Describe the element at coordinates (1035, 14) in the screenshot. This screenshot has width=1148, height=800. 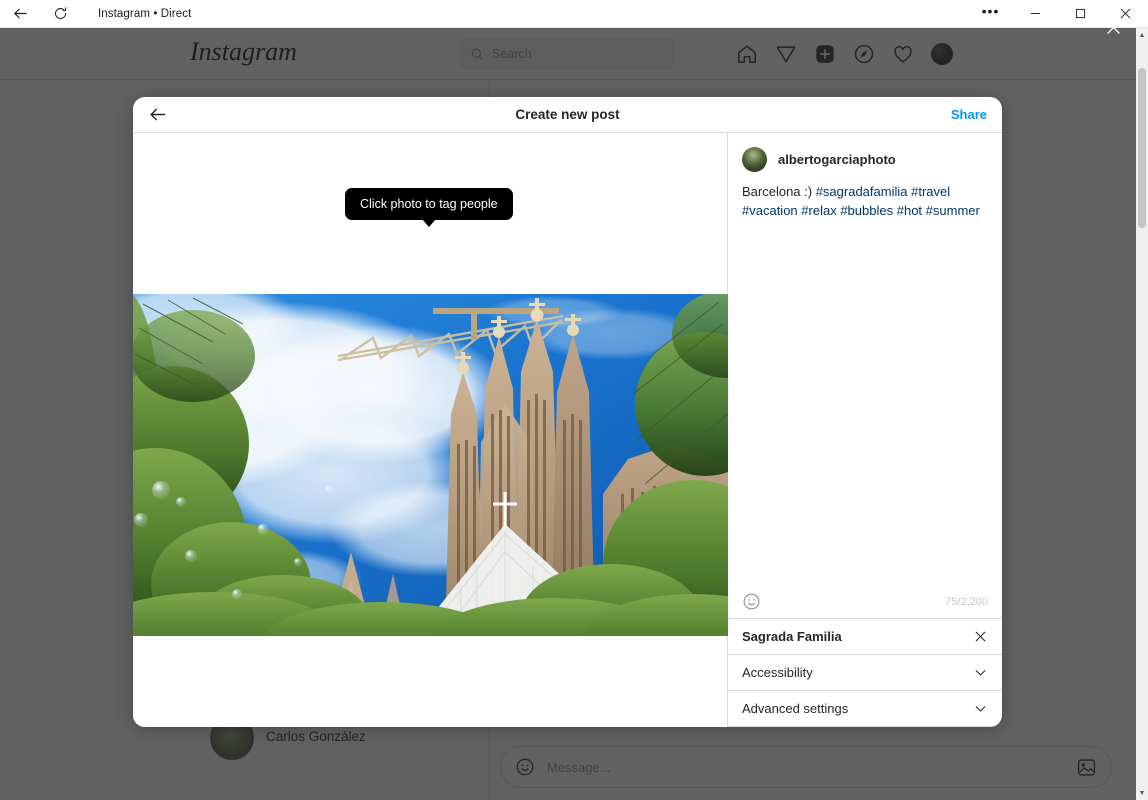
I see `minimize-icon` at that location.